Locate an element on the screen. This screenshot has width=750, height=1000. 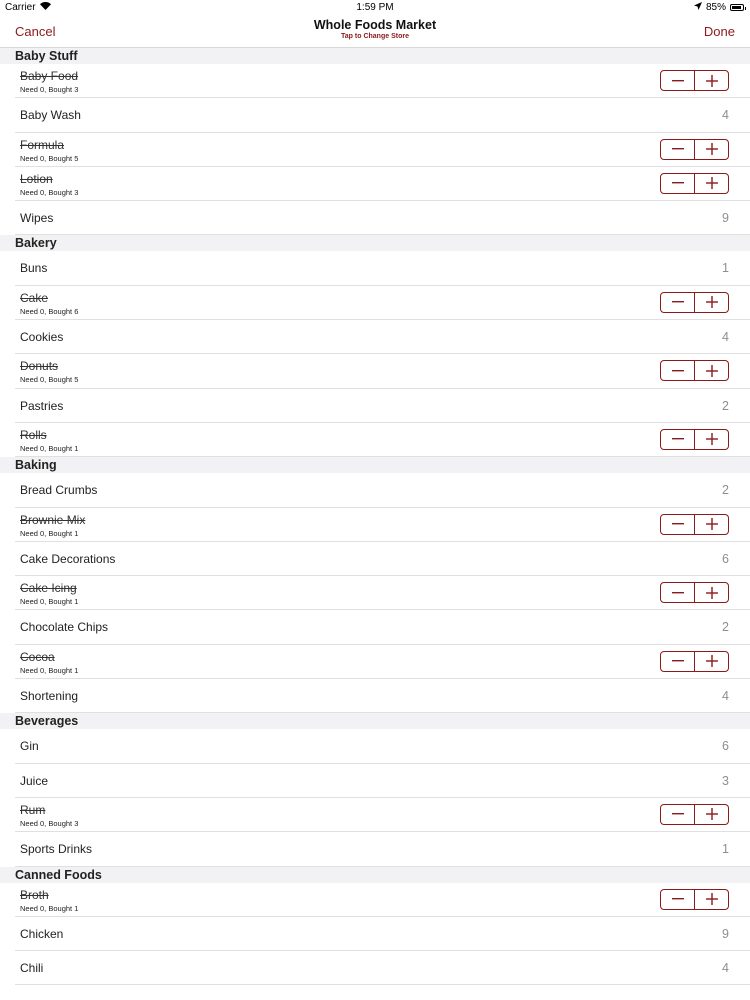
list-item: Rolls Need 0, Bought 1 is located at coordinates (375, 440).